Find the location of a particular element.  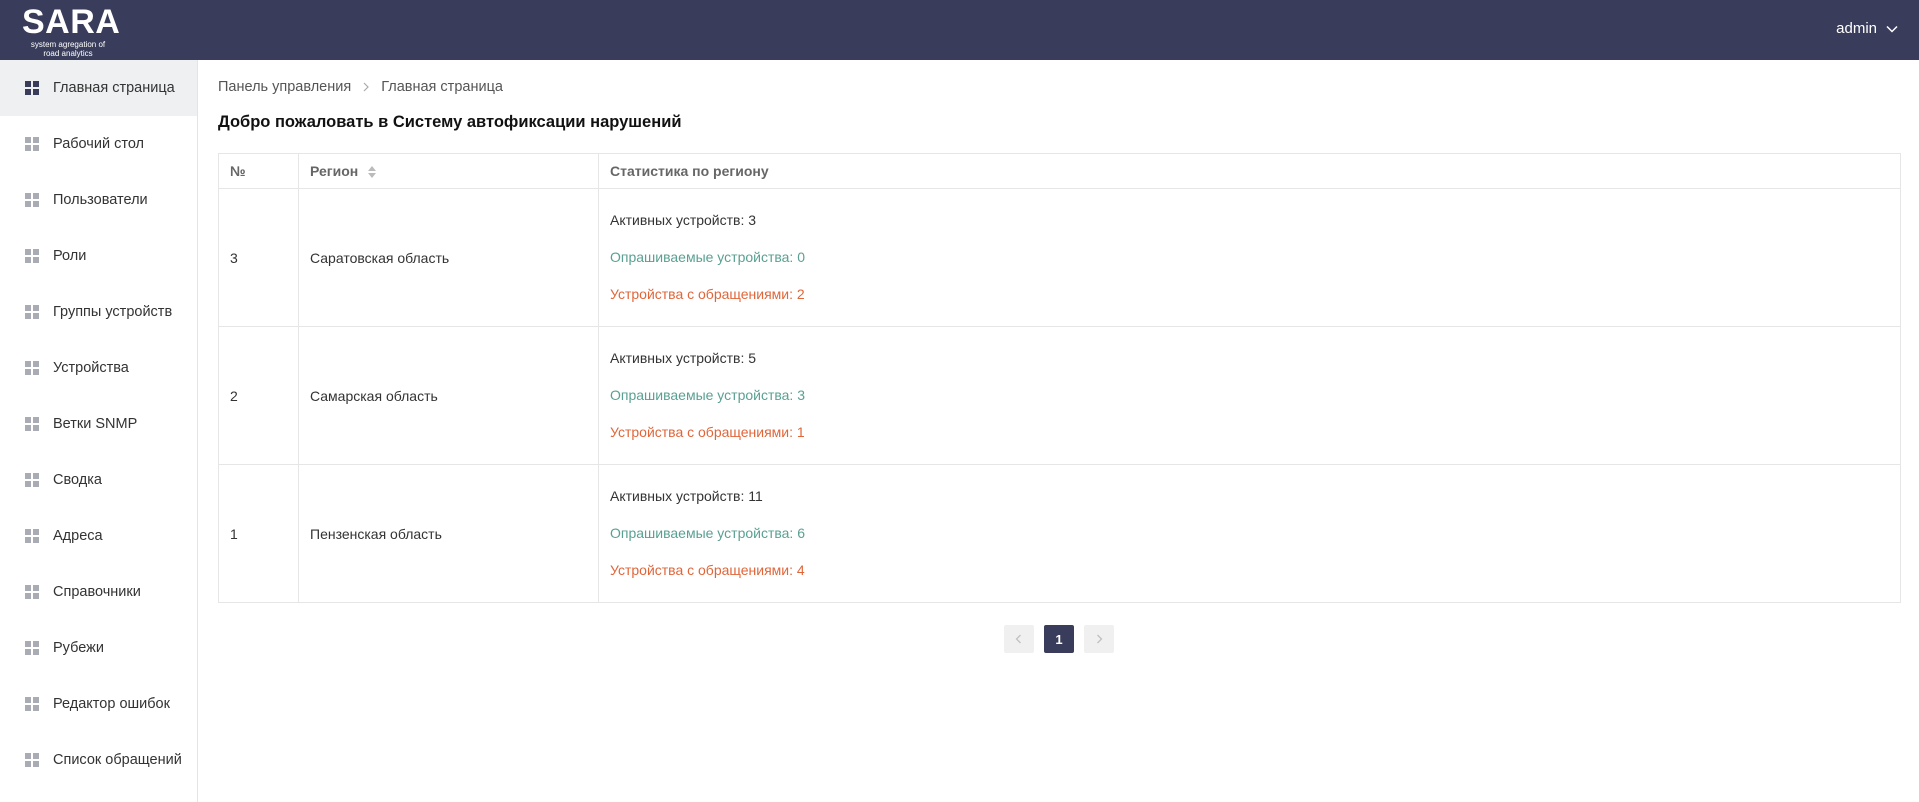

column-header-num: № is located at coordinates (258, 171).